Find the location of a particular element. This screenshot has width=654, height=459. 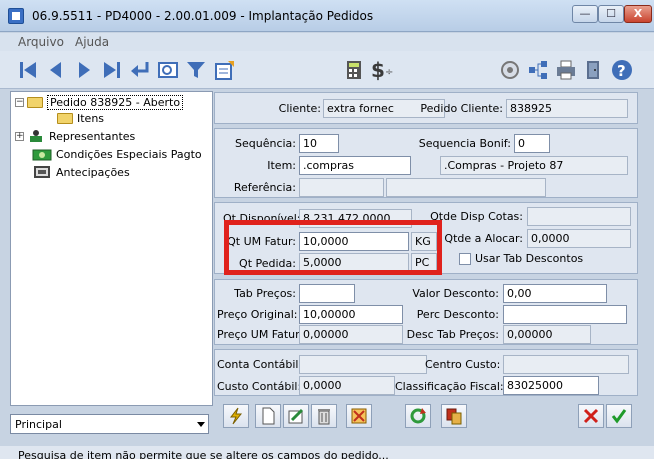

tree-item-label: Representantes is located at coordinates (92, 136).